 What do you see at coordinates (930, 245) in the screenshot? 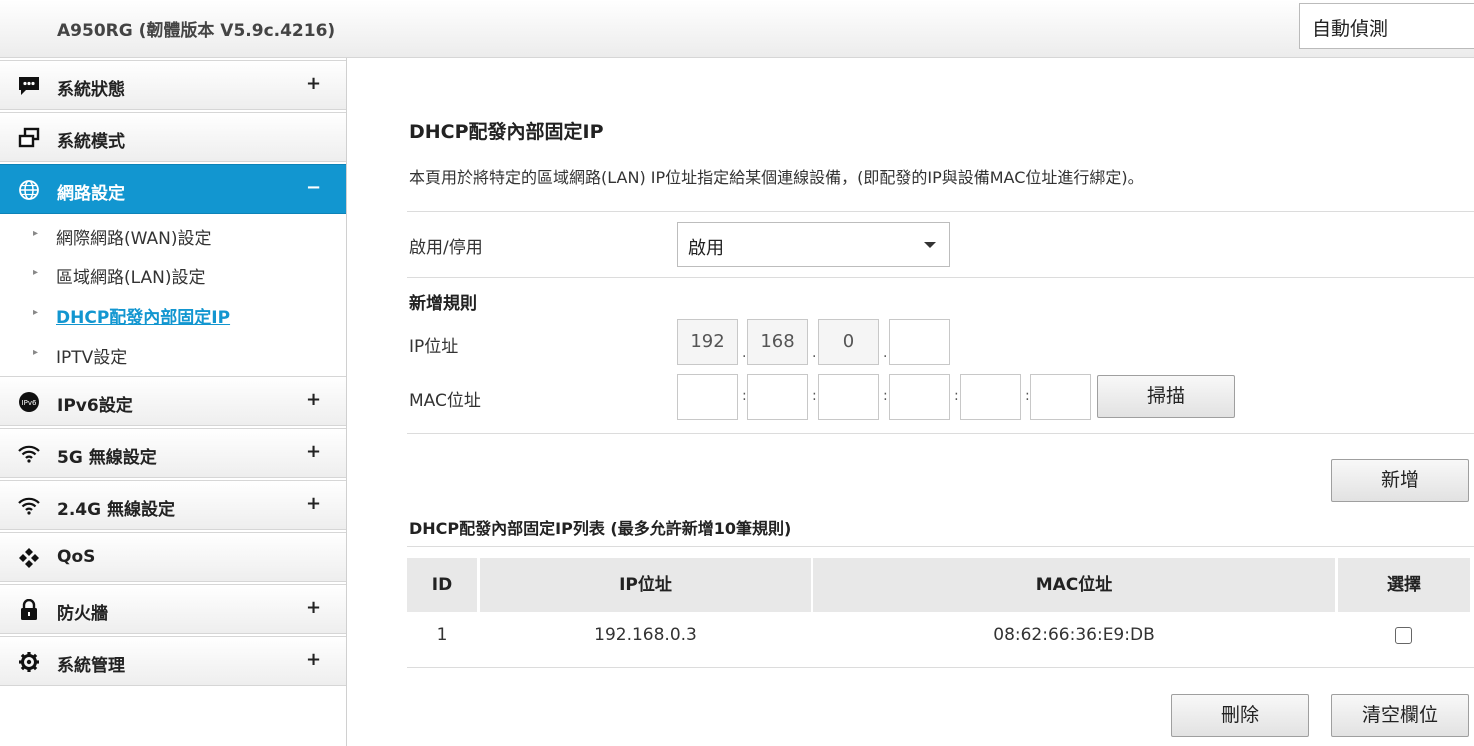
I see `caret-down-icon` at bounding box center [930, 245].